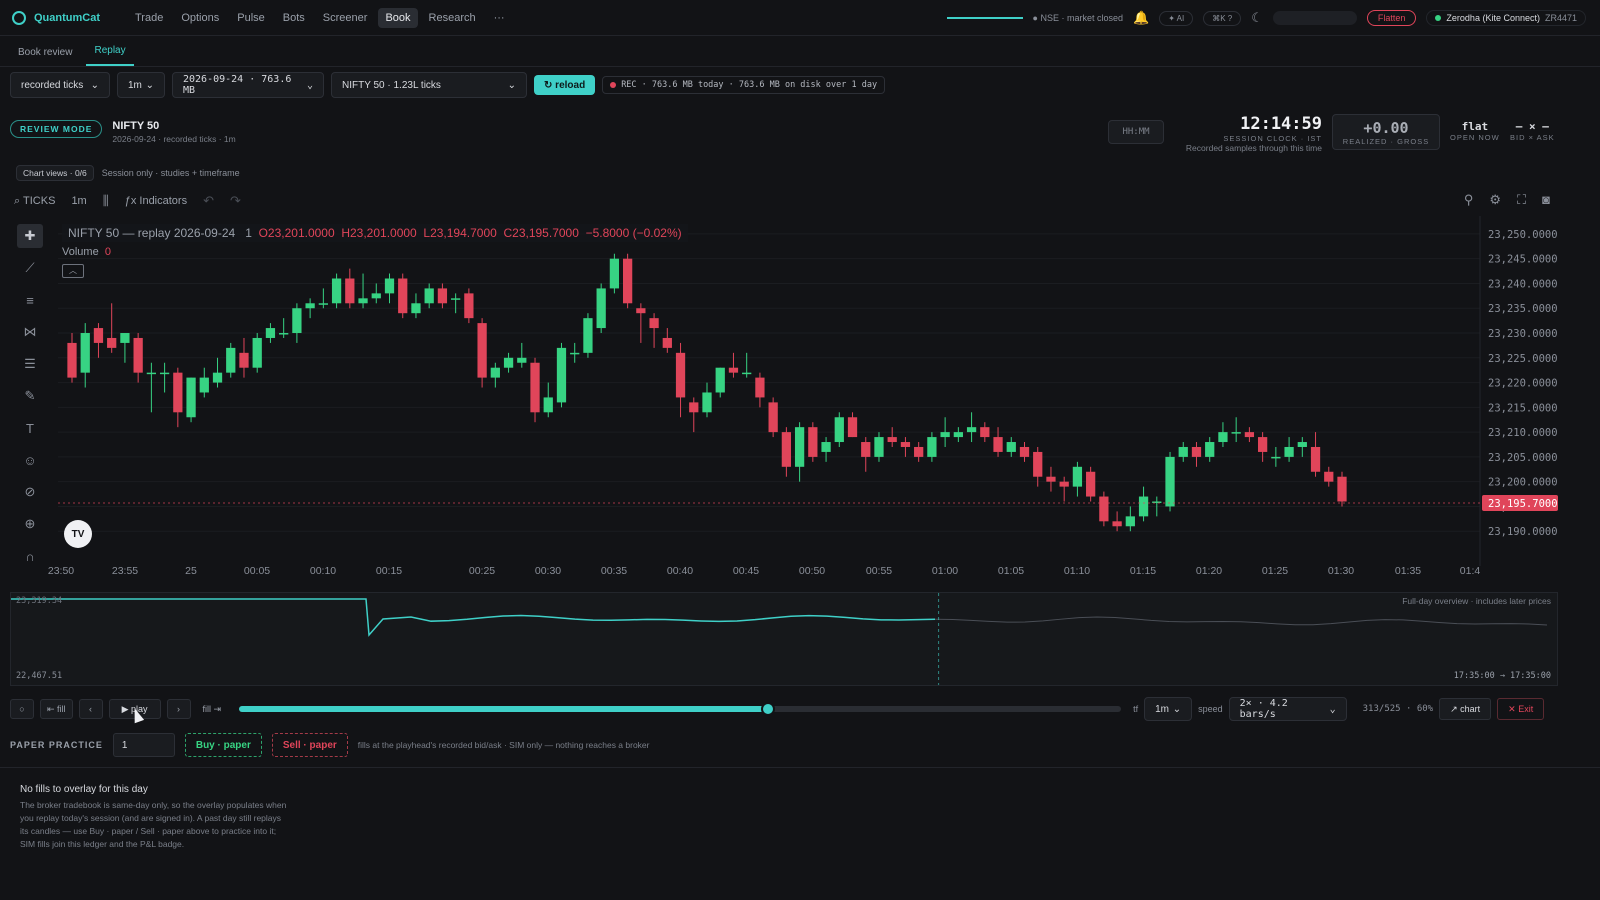  Describe the element at coordinates (294, 18) in the screenshot. I see `nav-item-bots: Bots` at that location.